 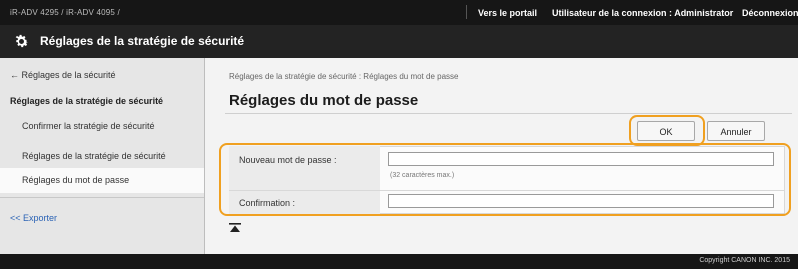 What do you see at coordinates (667, 130) in the screenshot?
I see `ok-button-highlight` at bounding box center [667, 130].